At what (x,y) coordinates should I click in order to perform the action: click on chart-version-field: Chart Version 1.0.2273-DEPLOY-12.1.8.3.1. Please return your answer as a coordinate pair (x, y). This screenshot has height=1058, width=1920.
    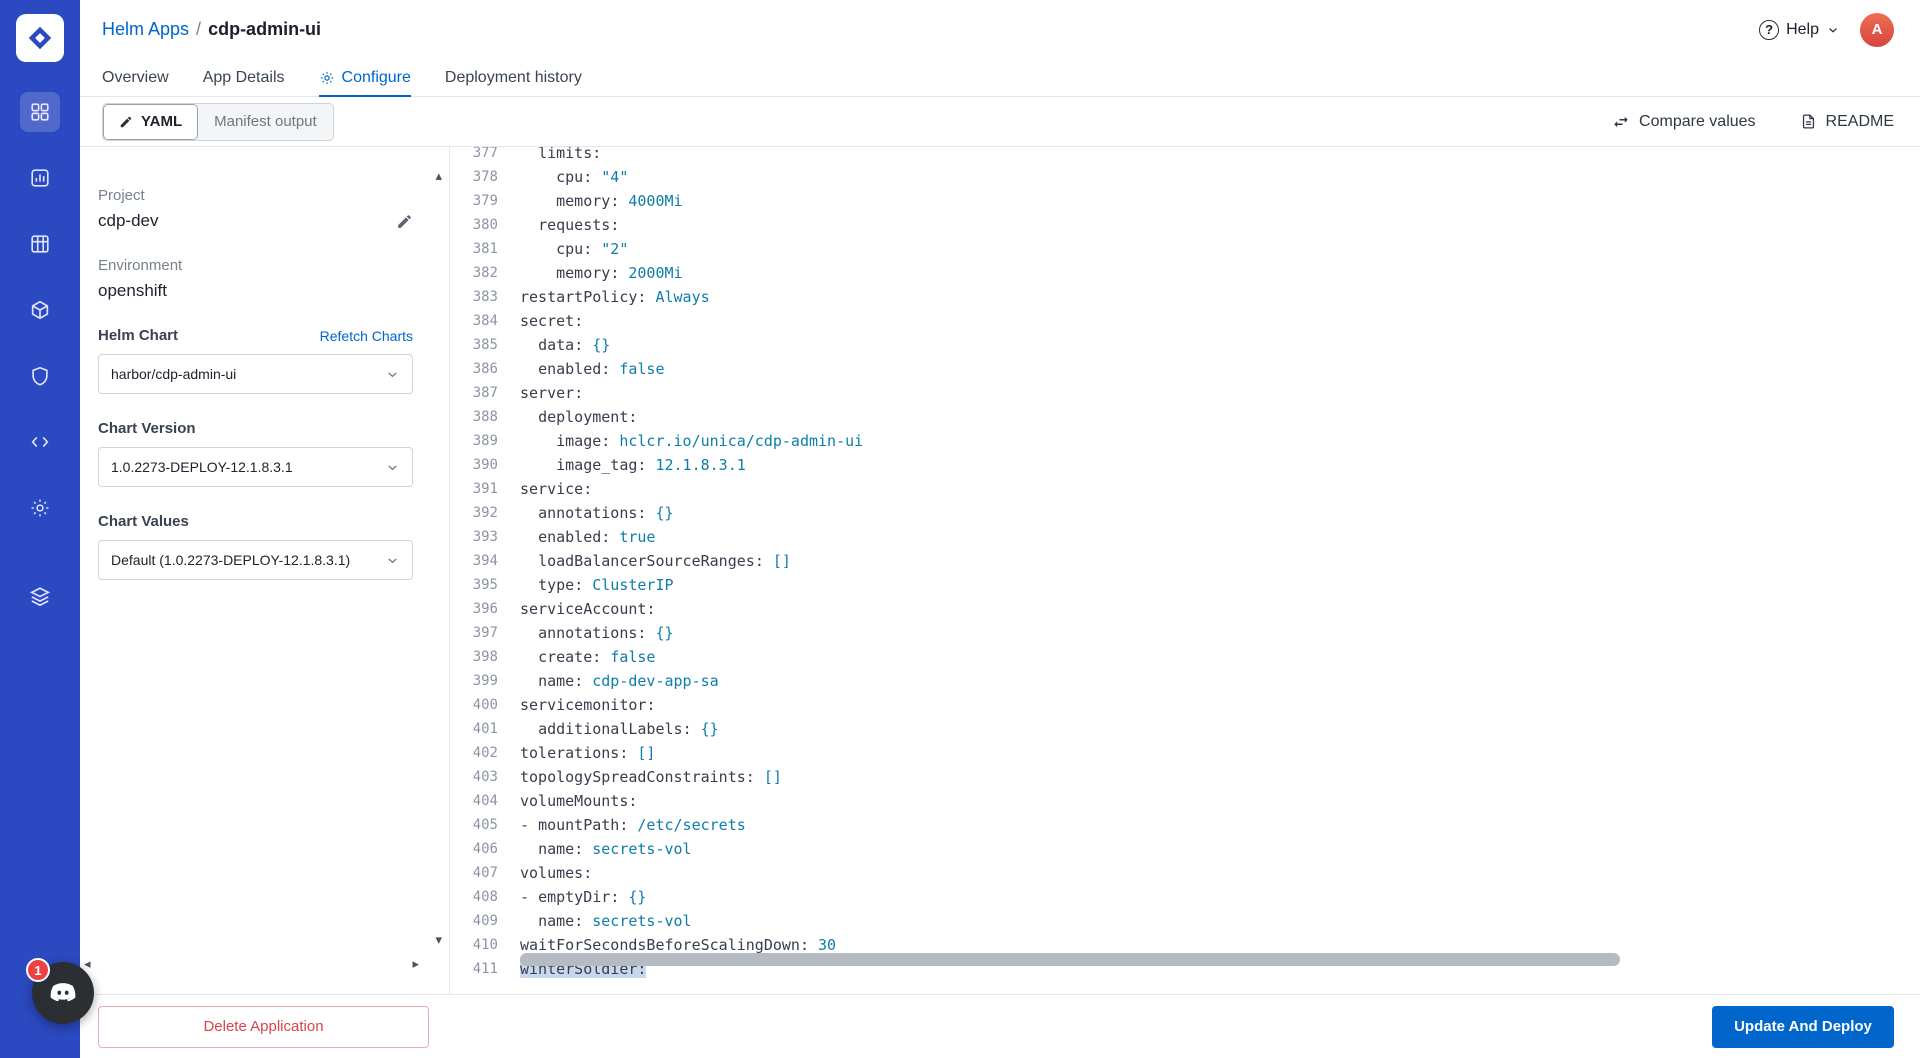
    Looking at the image, I should click on (273, 453).